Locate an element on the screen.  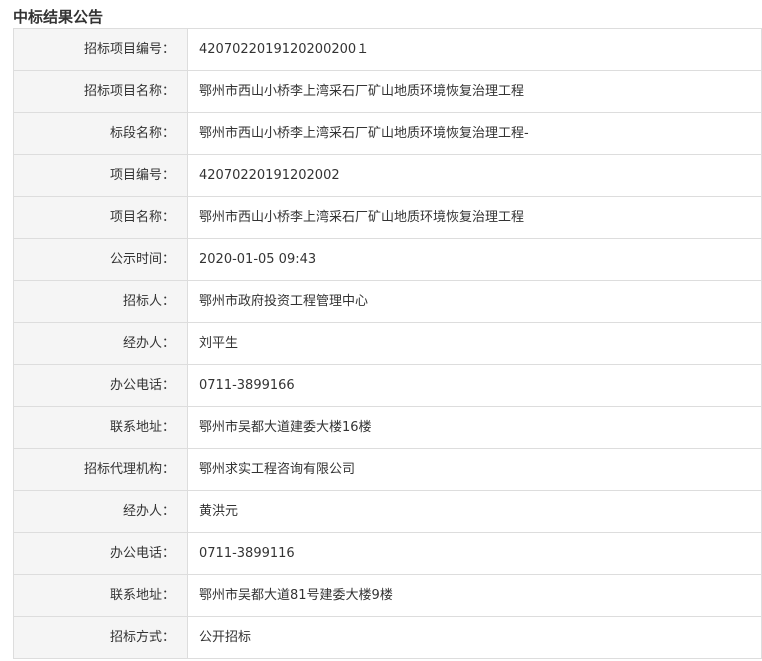
row-value: 0711-3899116 is located at coordinates (474, 553).